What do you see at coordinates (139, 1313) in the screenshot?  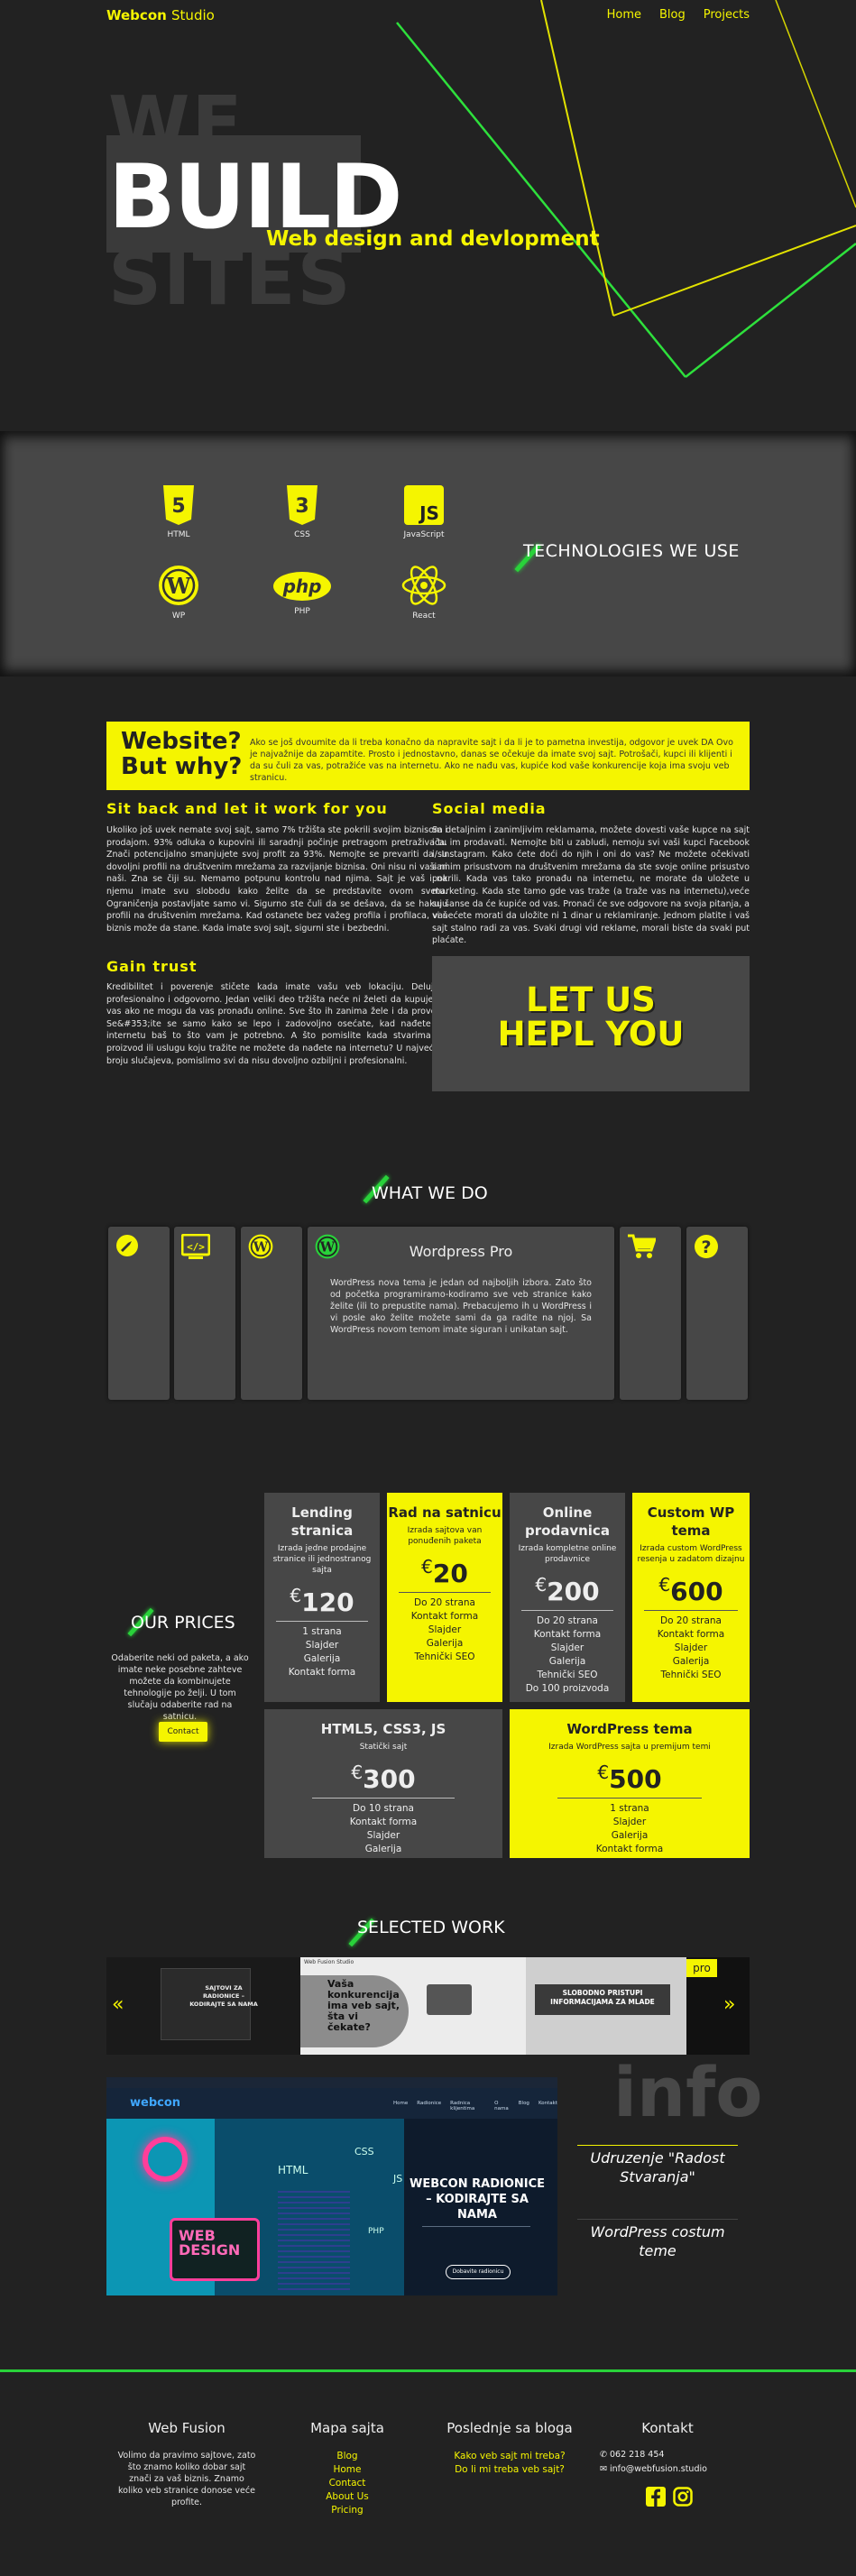 I see `service-card-speed` at bounding box center [139, 1313].